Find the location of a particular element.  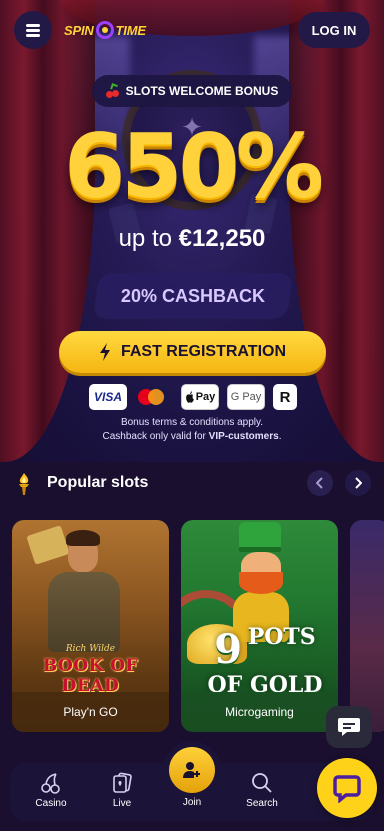

spiral-icon is located at coordinates (104, 30).